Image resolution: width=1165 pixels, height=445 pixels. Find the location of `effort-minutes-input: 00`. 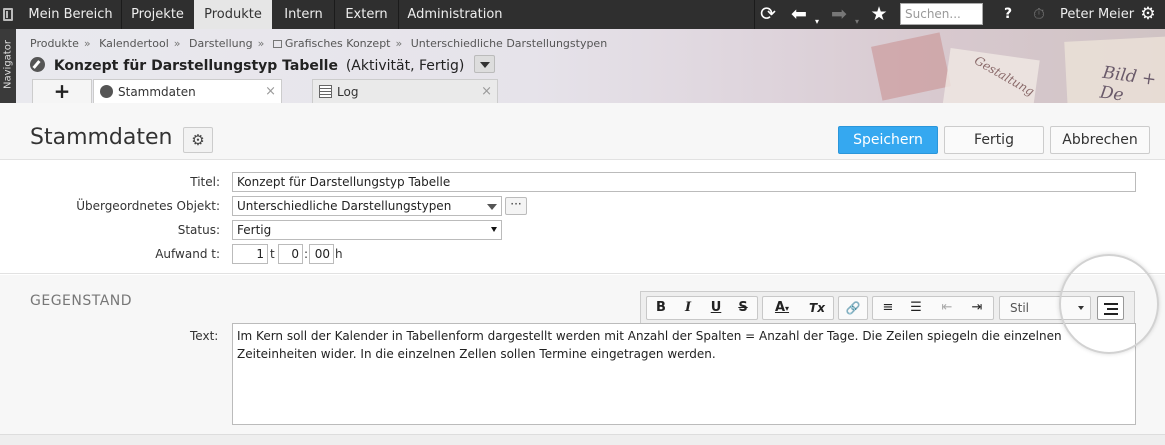

effort-minutes-input: 00 is located at coordinates (321, 254).